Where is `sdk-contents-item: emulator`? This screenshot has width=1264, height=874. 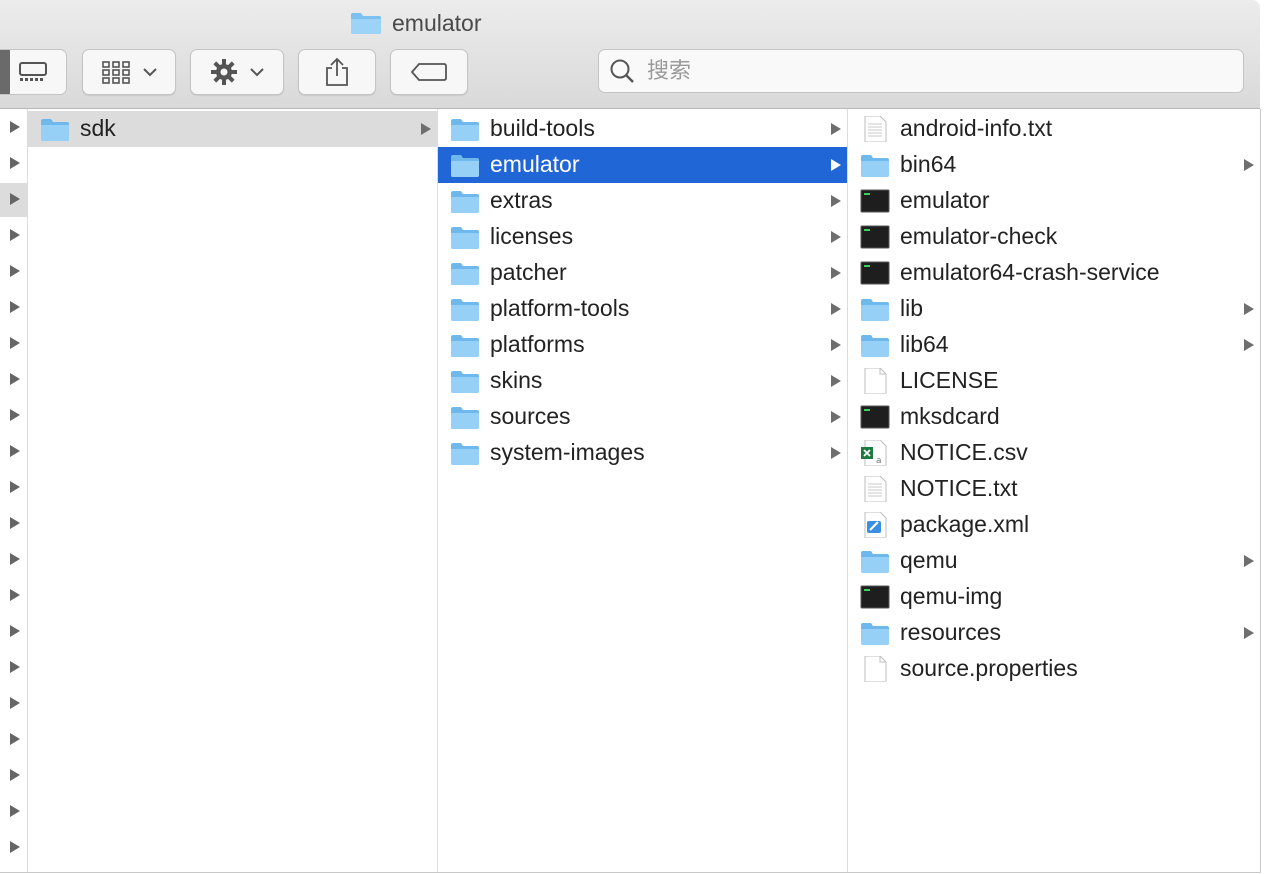
sdk-contents-item: emulator is located at coordinates (642, 165).